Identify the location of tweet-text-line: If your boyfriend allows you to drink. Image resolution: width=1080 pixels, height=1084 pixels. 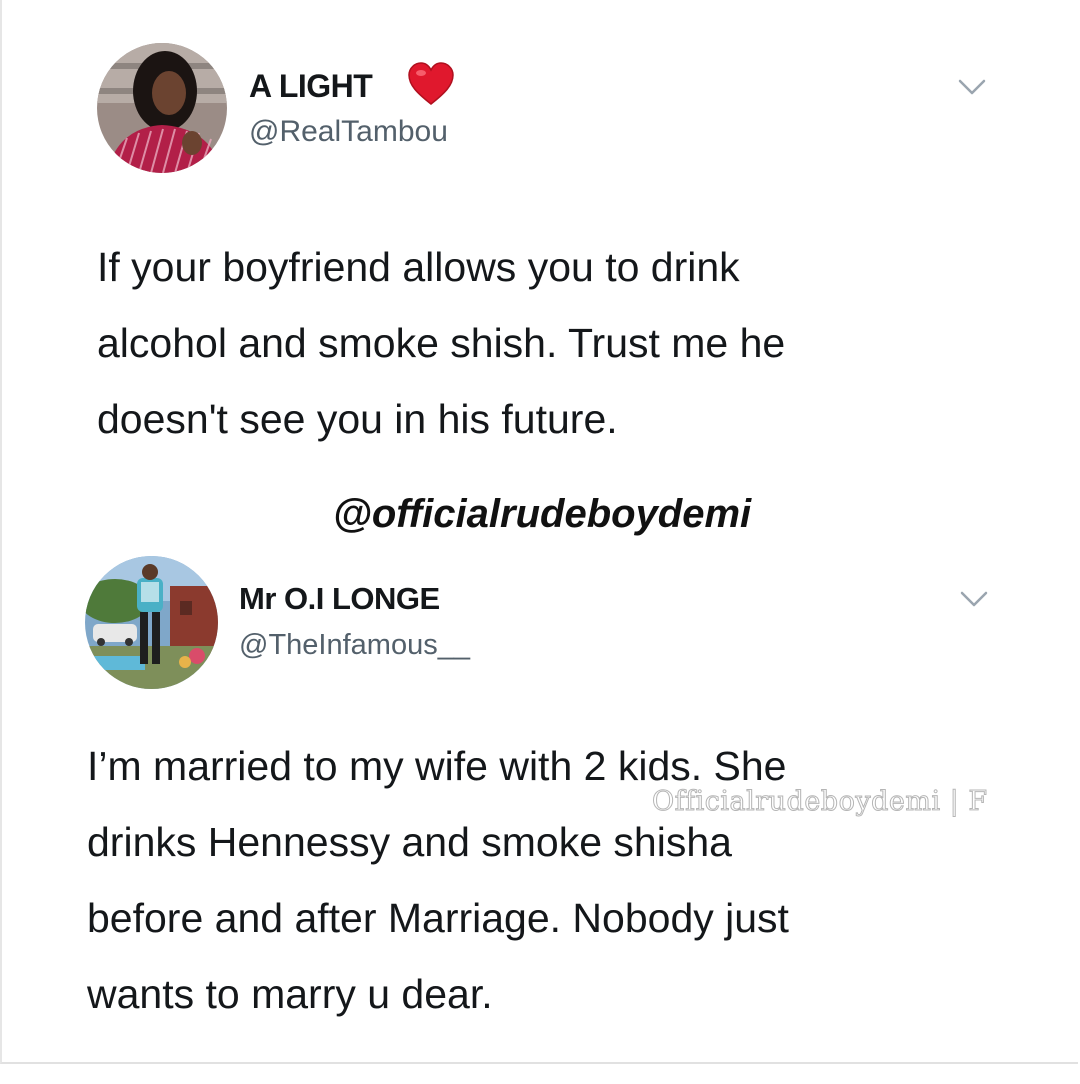
(418, 267).